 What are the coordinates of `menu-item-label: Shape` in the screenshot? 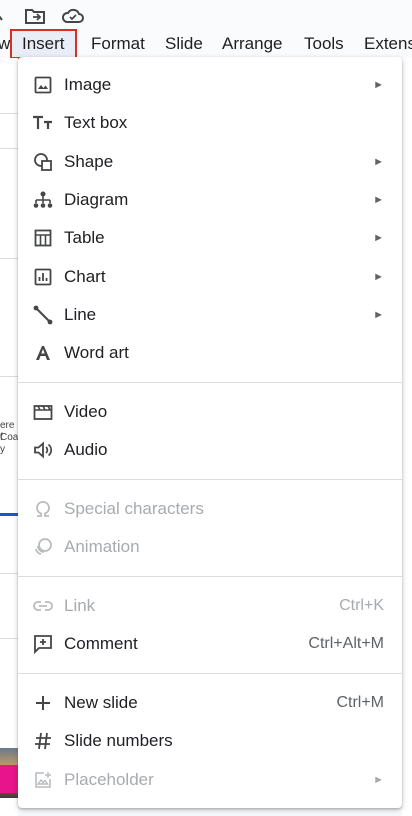 It's located at (89, 161).